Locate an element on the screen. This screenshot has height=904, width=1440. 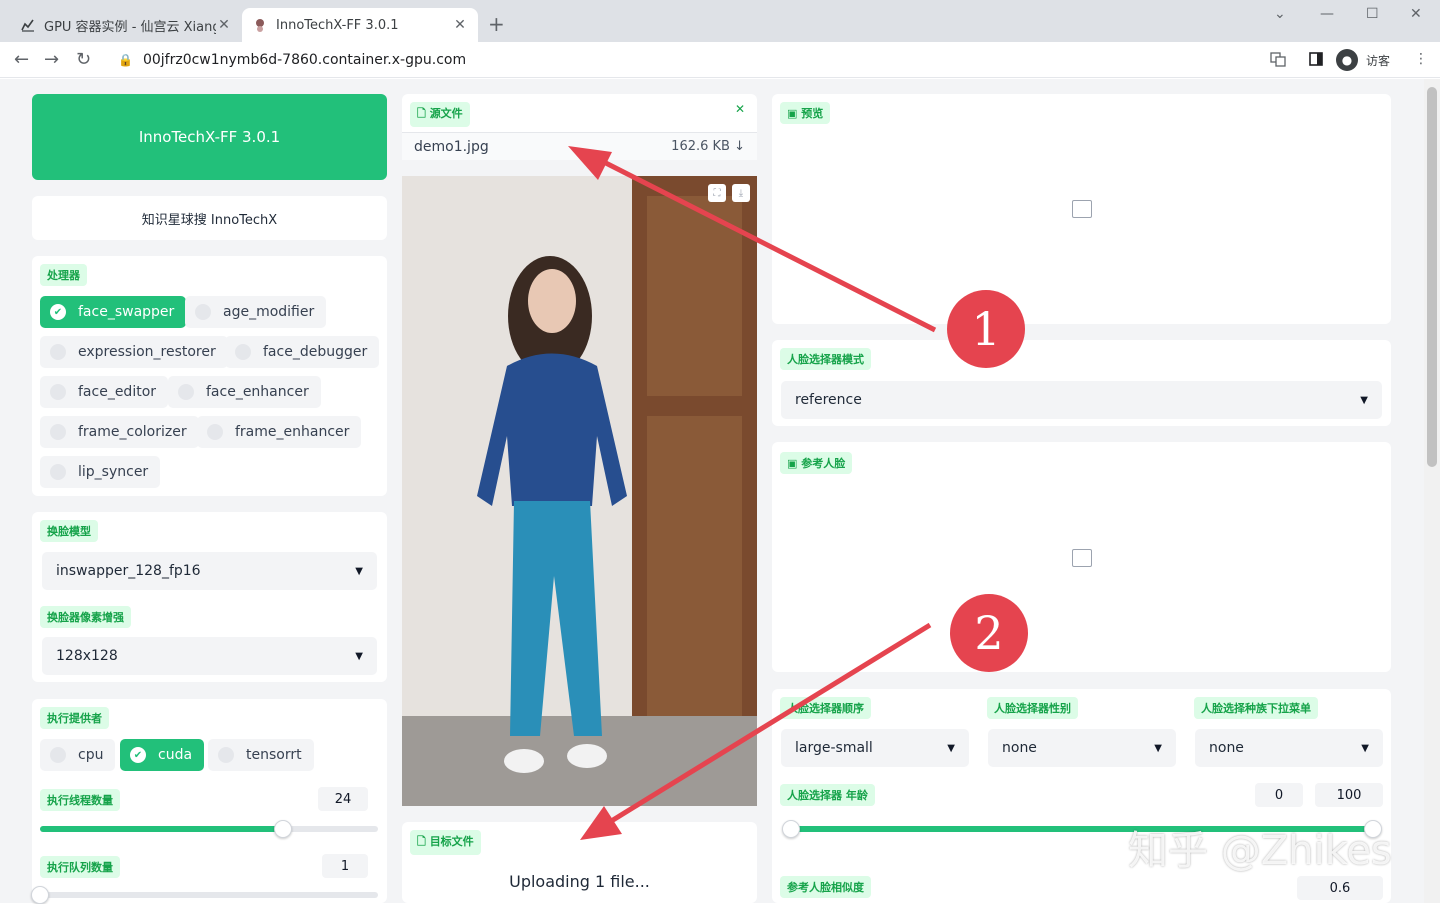
arrow-1-line is located at coordinates (762, 242).